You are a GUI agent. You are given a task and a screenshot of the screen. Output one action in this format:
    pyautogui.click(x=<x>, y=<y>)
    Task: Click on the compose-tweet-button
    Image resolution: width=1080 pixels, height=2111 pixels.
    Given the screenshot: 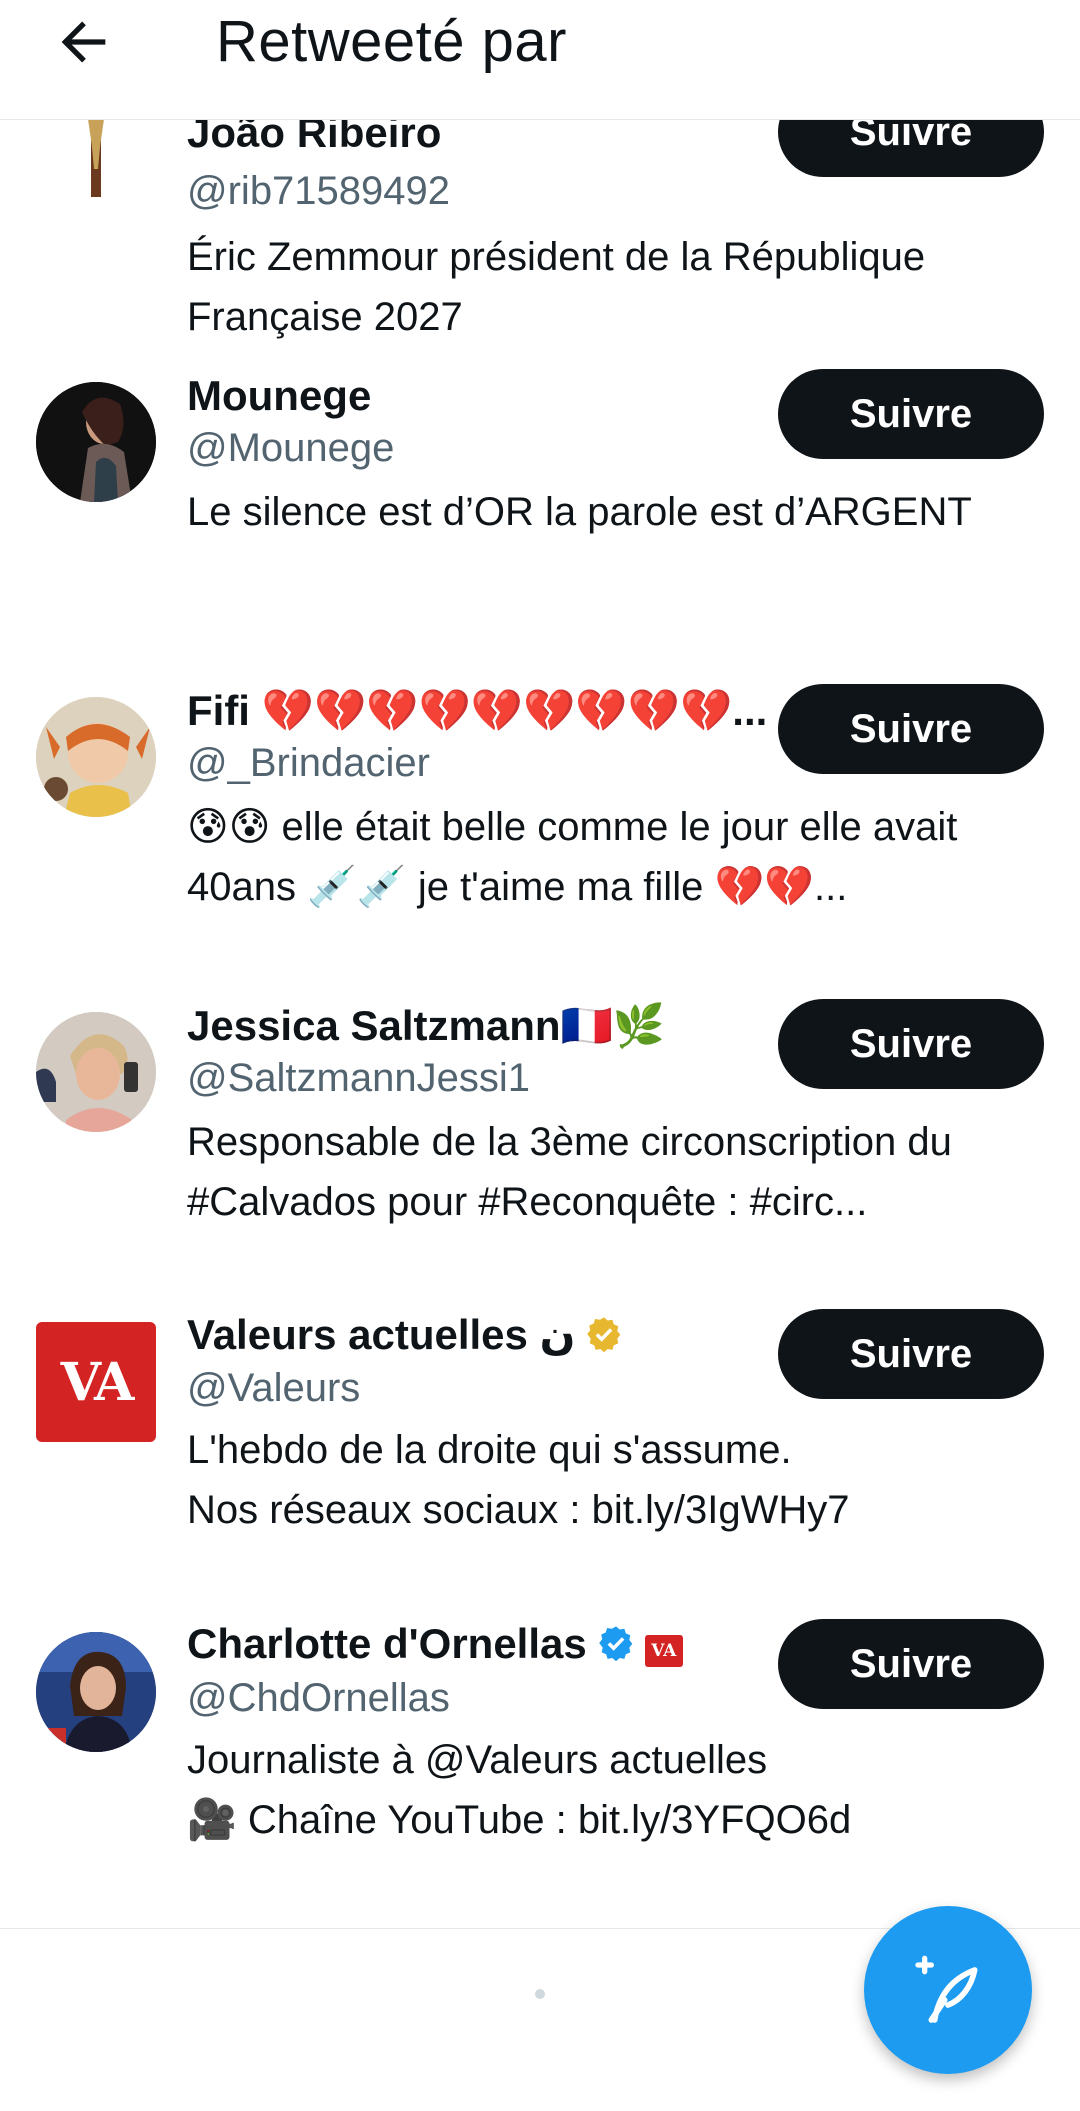 What is the action you would take?
    pyautogui.click(x=948, y=1990)
    